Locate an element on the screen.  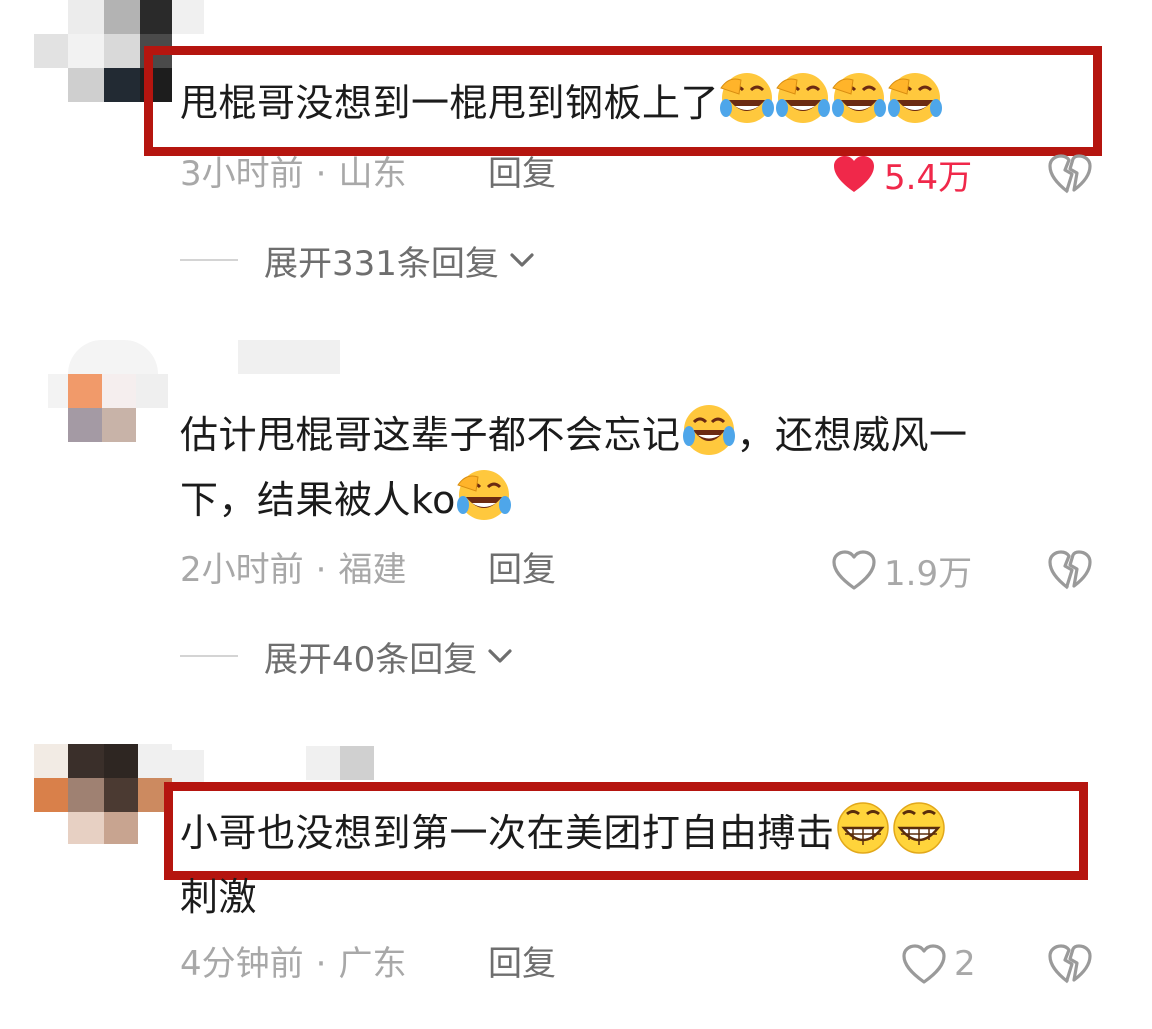
heart-filled-icon is located at coordinates (854, 174).